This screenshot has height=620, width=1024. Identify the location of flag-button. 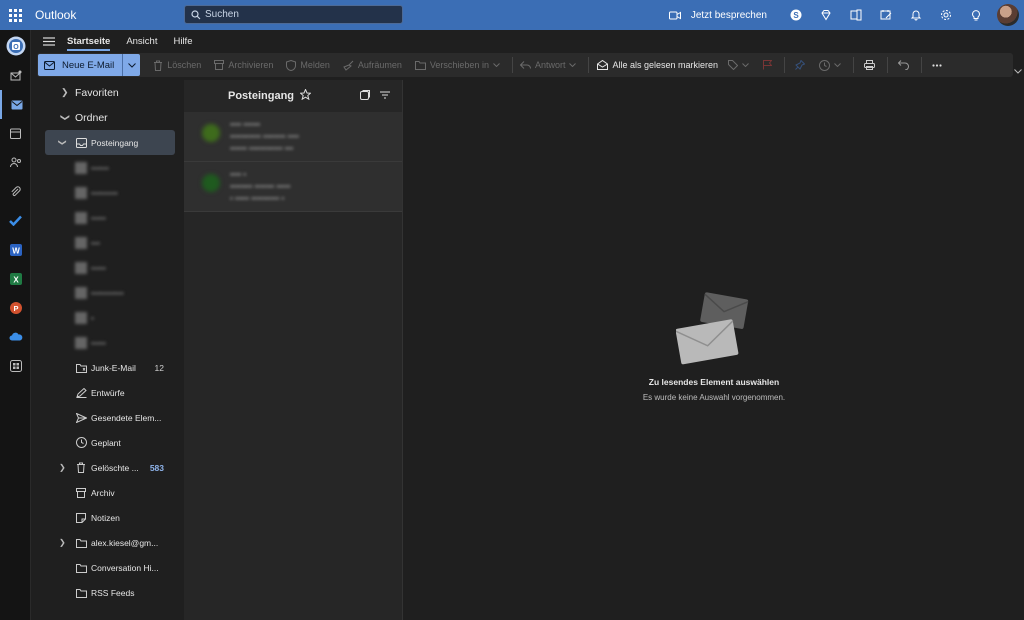
(769, 65).